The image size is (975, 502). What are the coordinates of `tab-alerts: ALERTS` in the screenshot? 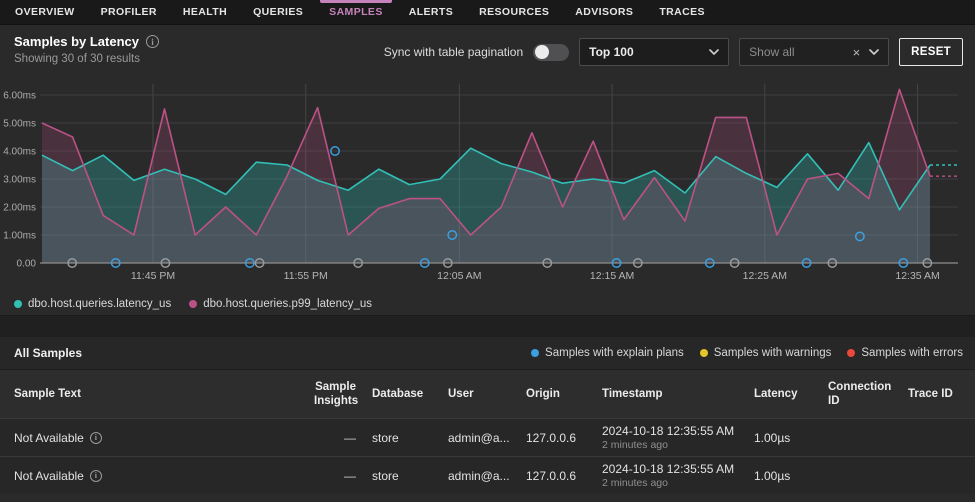 It's located at (431, 12).